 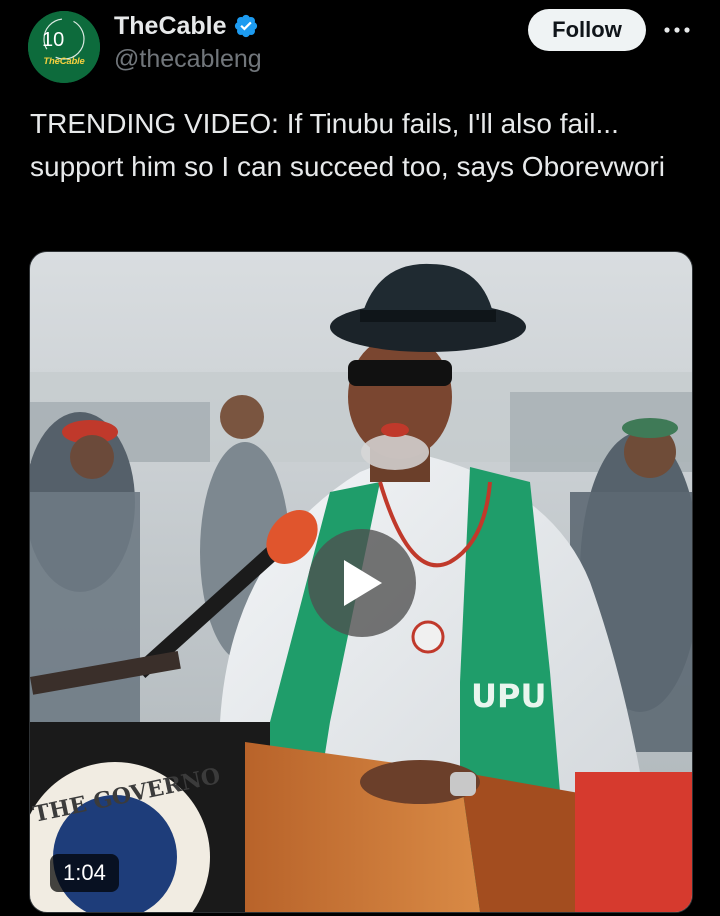 I want to click on more-options-button, so click(x=677, y=30).